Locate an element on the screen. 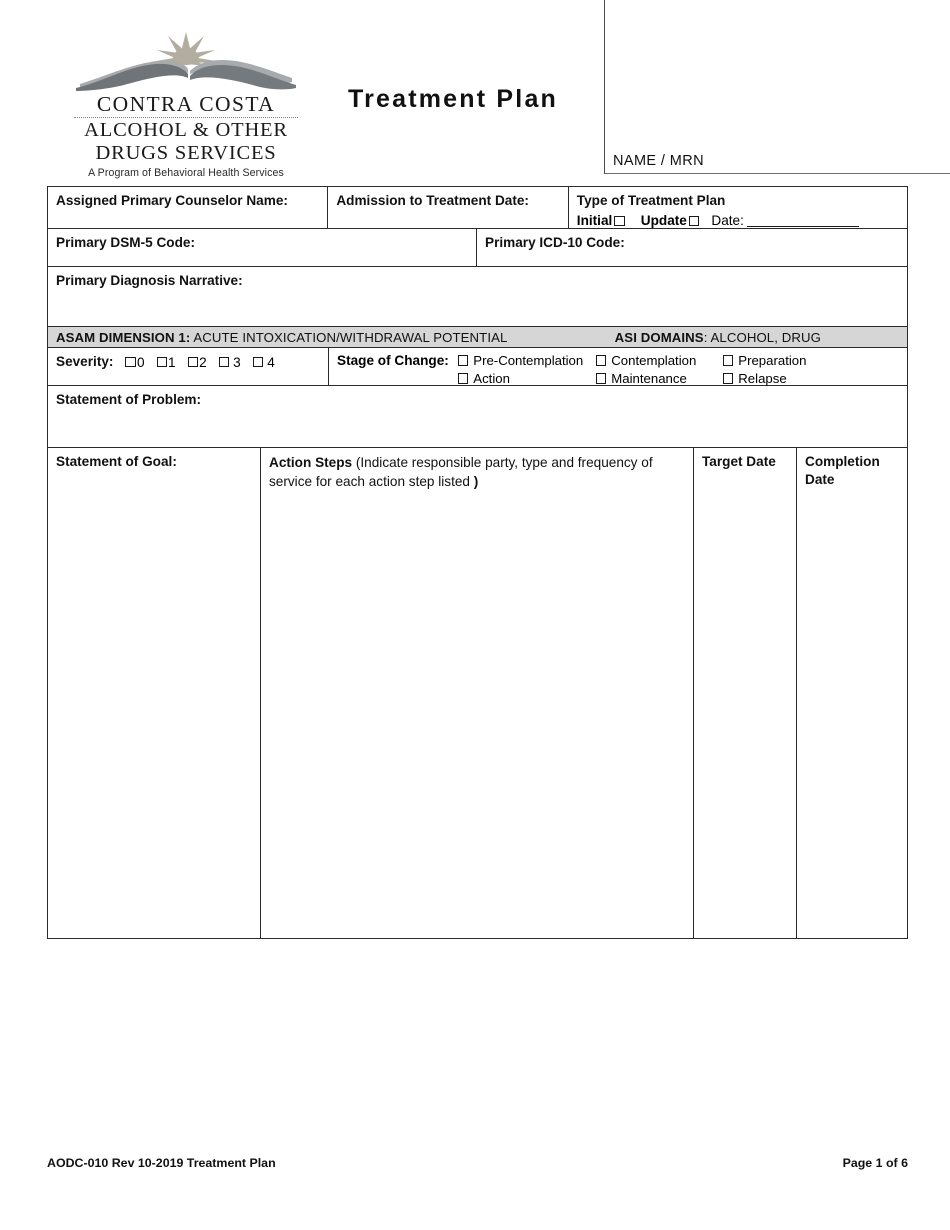  severity-option-3: 3 is located at coordinates (229, 362).